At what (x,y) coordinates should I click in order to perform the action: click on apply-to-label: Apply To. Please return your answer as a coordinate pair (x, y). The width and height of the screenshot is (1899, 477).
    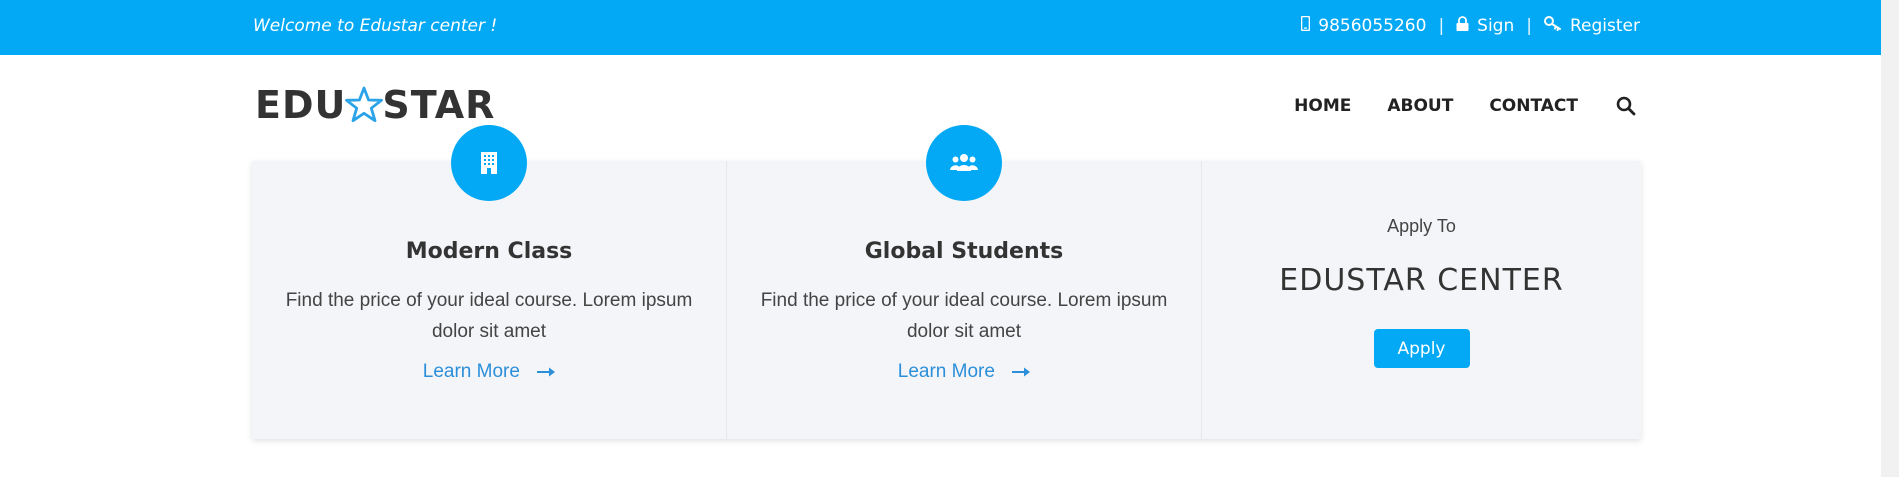
    Looking at the image, I should click on (1421, 226).